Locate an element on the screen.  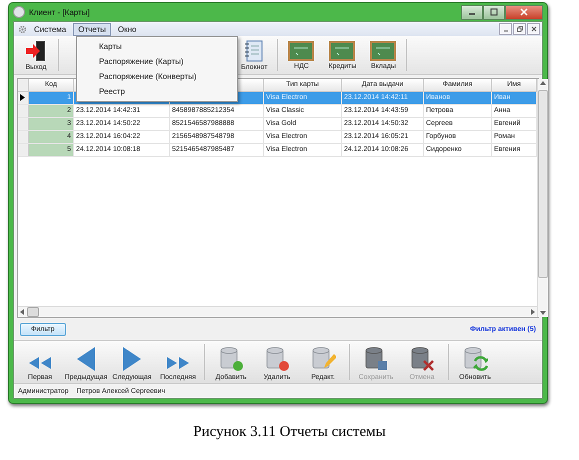
menu-item: Отчеты is located at coordinates (92, 29).